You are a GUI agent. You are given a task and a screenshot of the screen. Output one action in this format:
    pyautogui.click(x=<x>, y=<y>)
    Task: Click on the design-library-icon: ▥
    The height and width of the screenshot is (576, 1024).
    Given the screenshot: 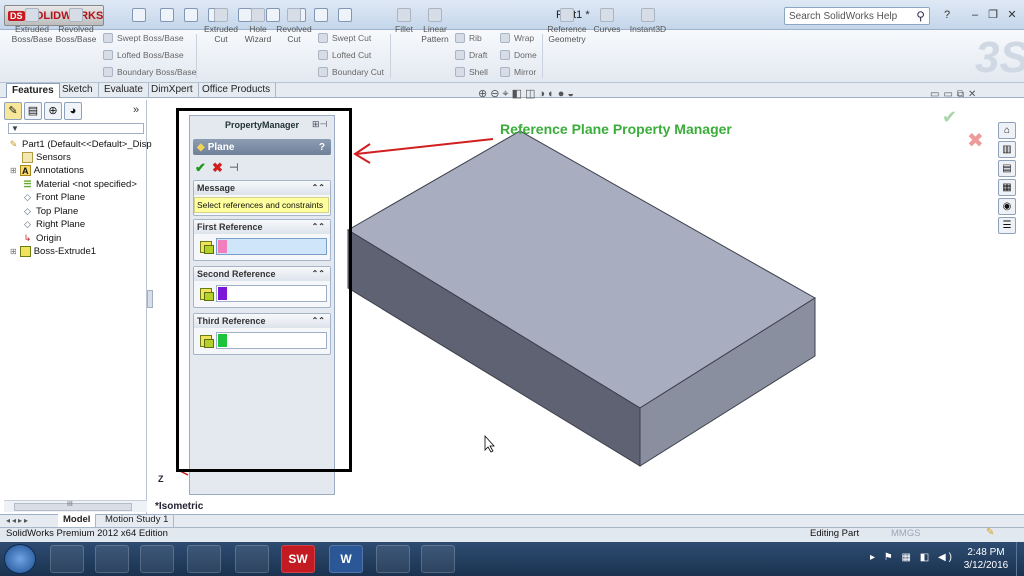 What is the action you would take?
    pyautogui.click(x=1007, y=149)
    